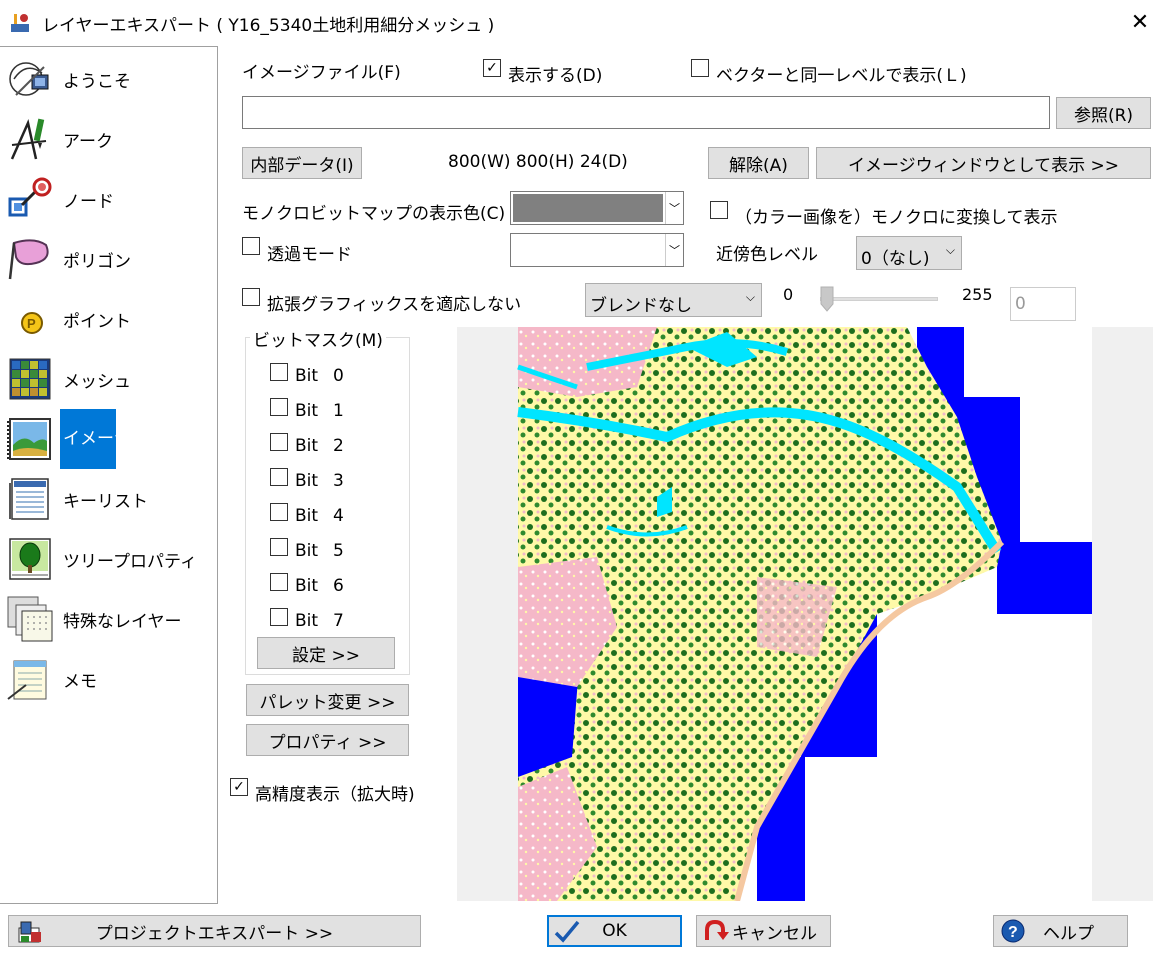 This screenshot has height=958, width=1163. What do you see at coordinates (338, 481) in the screenshot?
I see `bit-number: 3` at bounding box center [338, 481].